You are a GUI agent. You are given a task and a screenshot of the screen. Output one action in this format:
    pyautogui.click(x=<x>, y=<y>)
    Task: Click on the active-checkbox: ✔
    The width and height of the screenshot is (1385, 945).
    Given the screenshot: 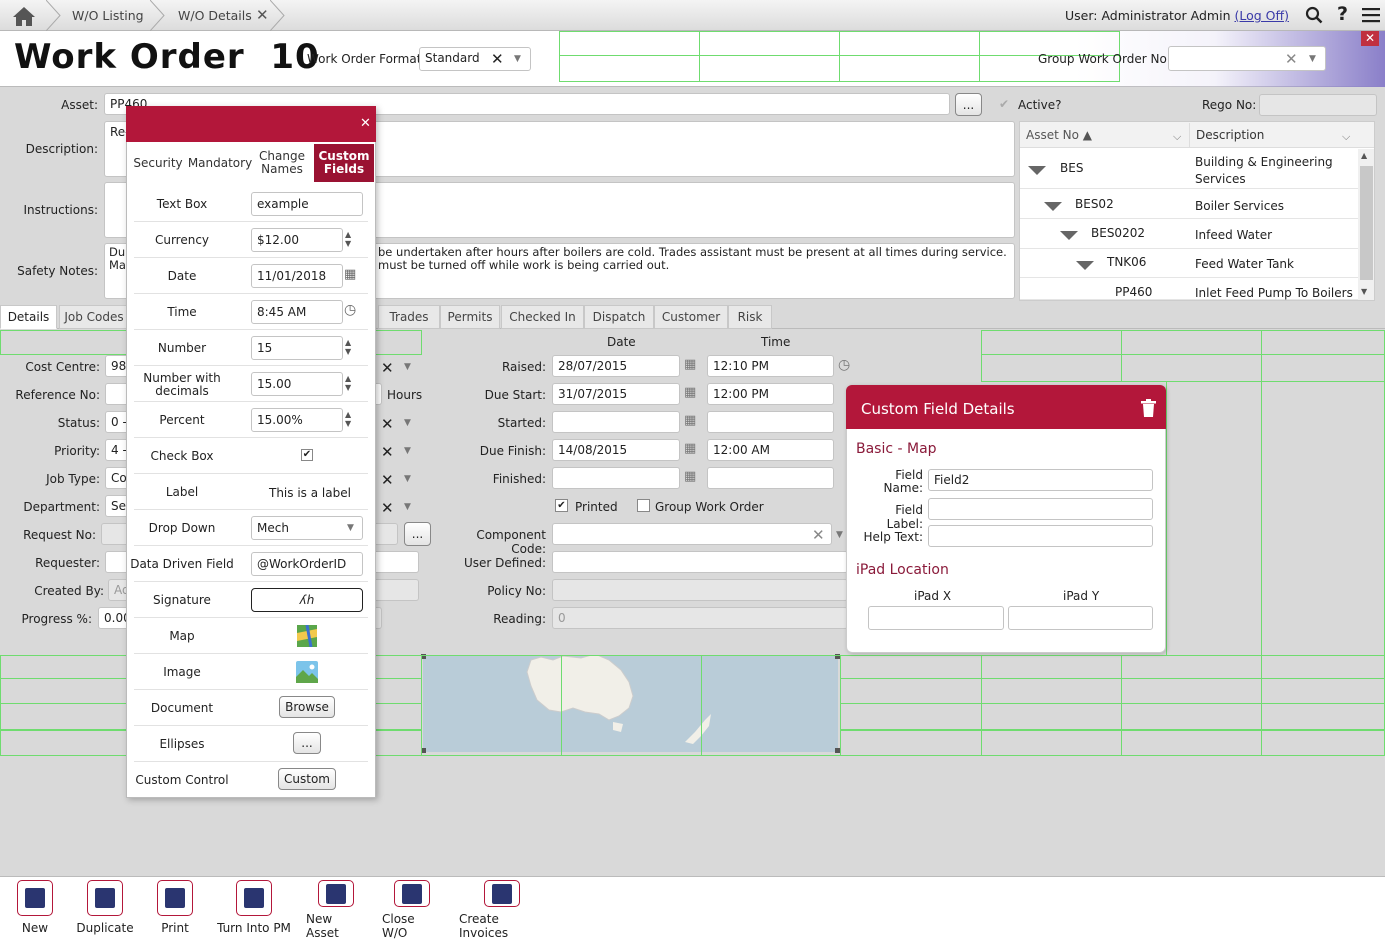 What is the action you would take?
    pyautogui.click(x=1004, y=104)
    